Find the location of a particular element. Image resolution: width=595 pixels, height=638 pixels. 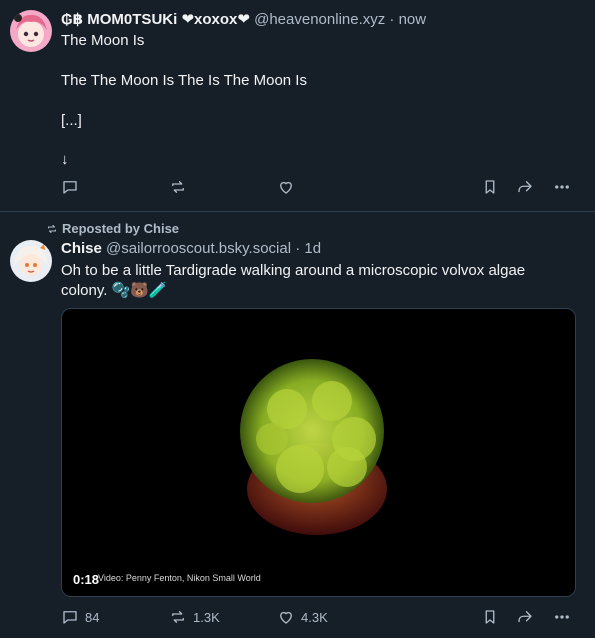

repost-indicator: Reposted by Chise is located at coordinates (112, 228).